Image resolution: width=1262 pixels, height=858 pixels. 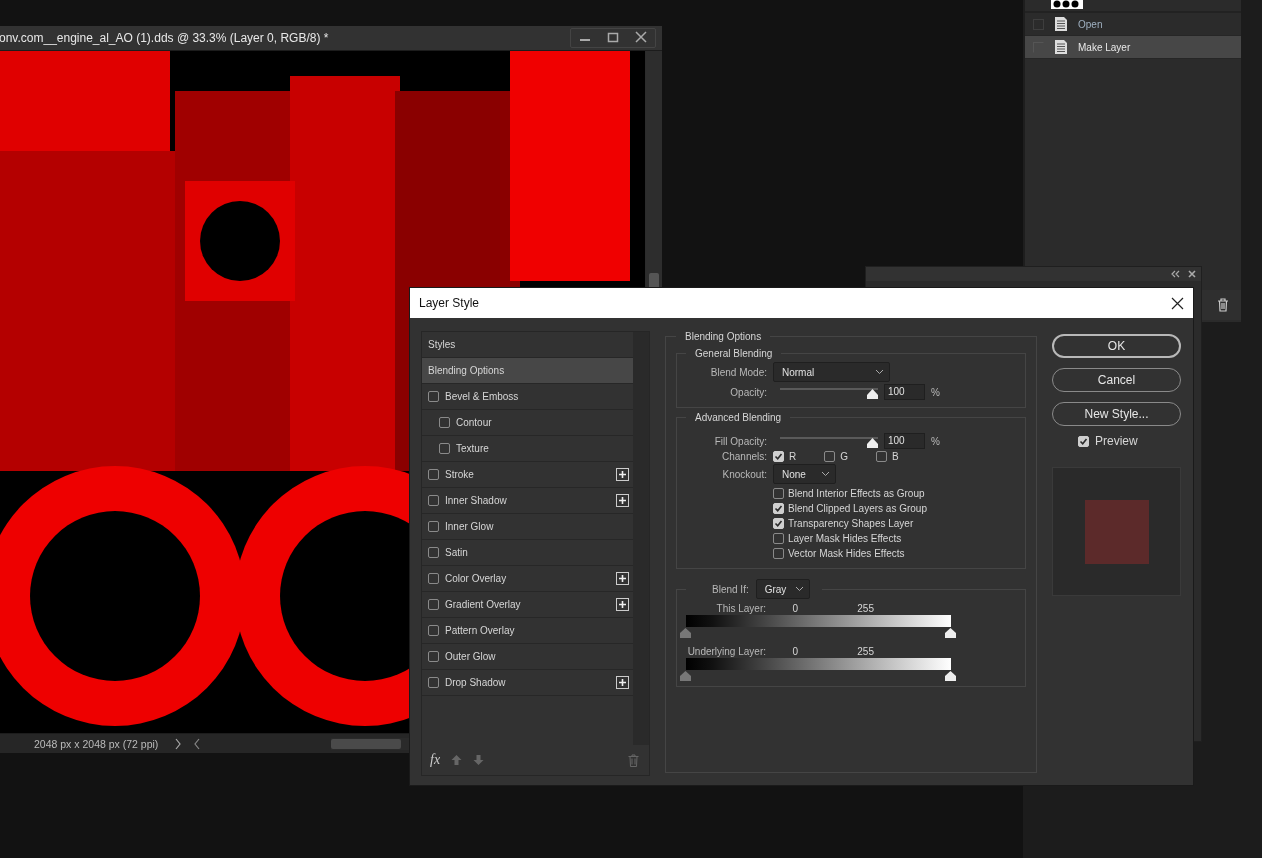 What do you see at coordinates (435, 760) in the screenshot?
I see `fx-menu: fx` at bounding box center [435, 760].